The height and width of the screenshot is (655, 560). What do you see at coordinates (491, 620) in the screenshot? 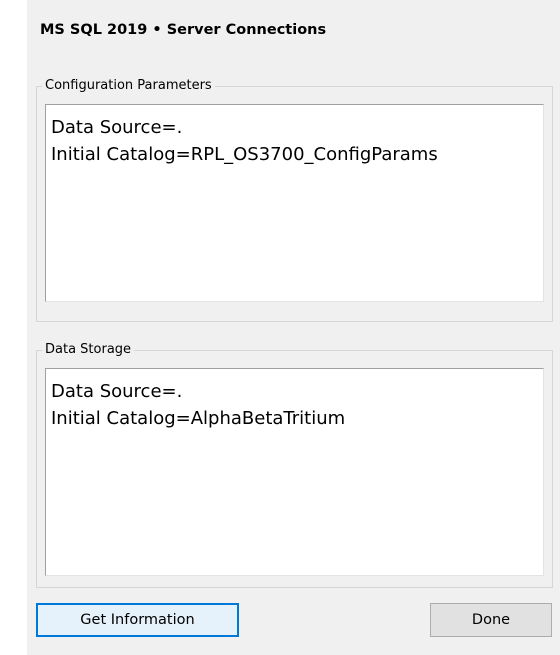
I see `done-button: Done` at bounding box center [491, 620].